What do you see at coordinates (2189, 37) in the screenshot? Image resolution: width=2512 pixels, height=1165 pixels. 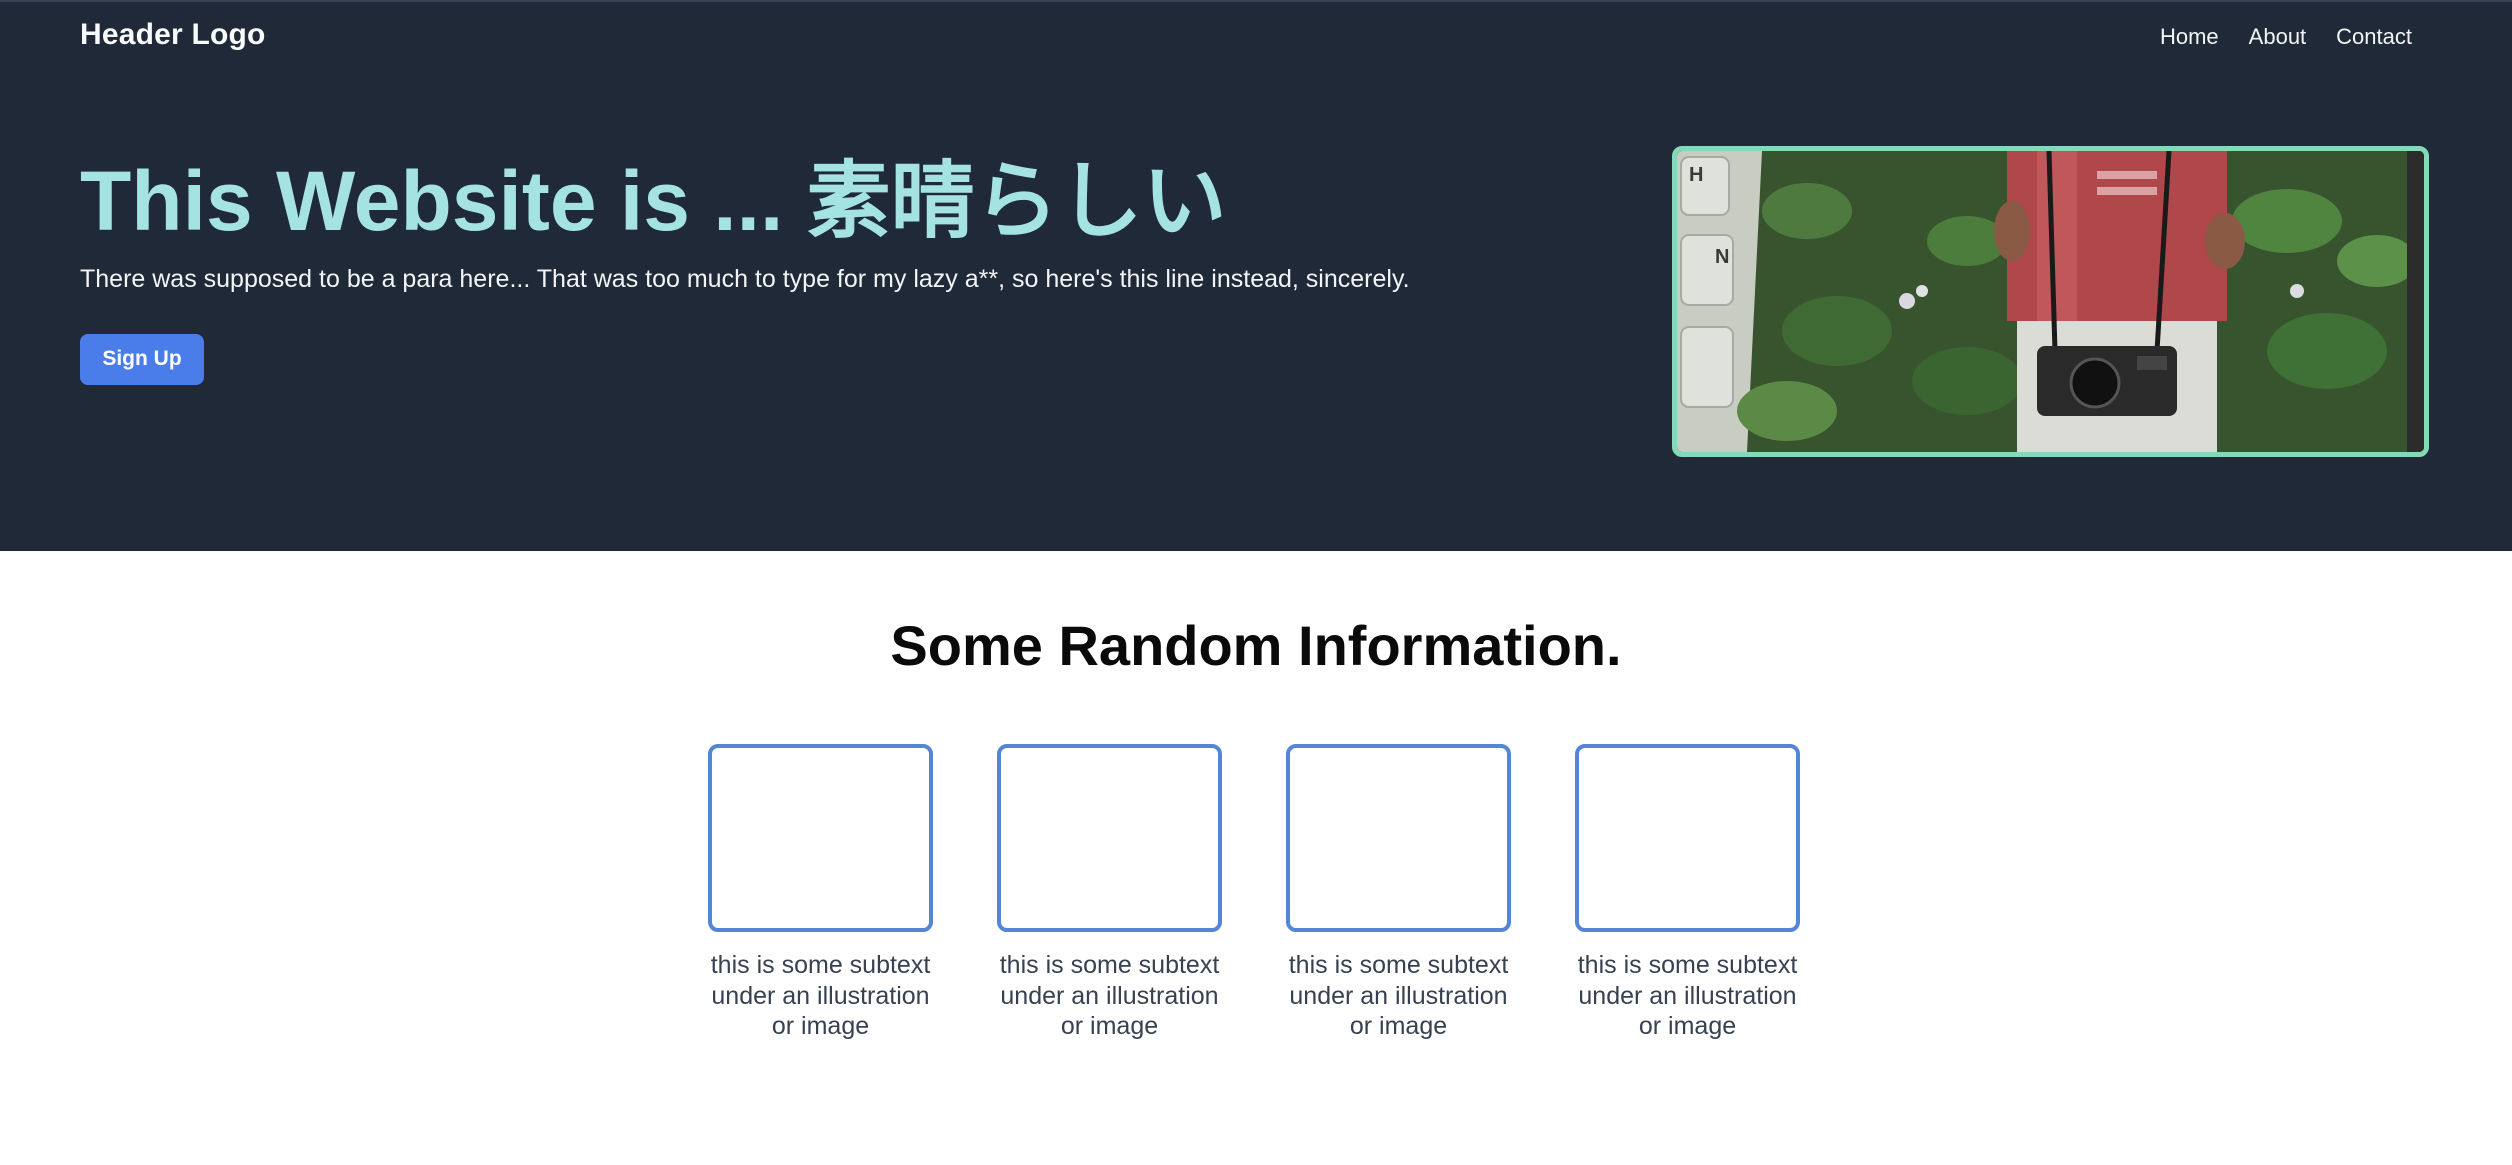 I see `nav-link-home: Home` at bounding box center [2189, 37].